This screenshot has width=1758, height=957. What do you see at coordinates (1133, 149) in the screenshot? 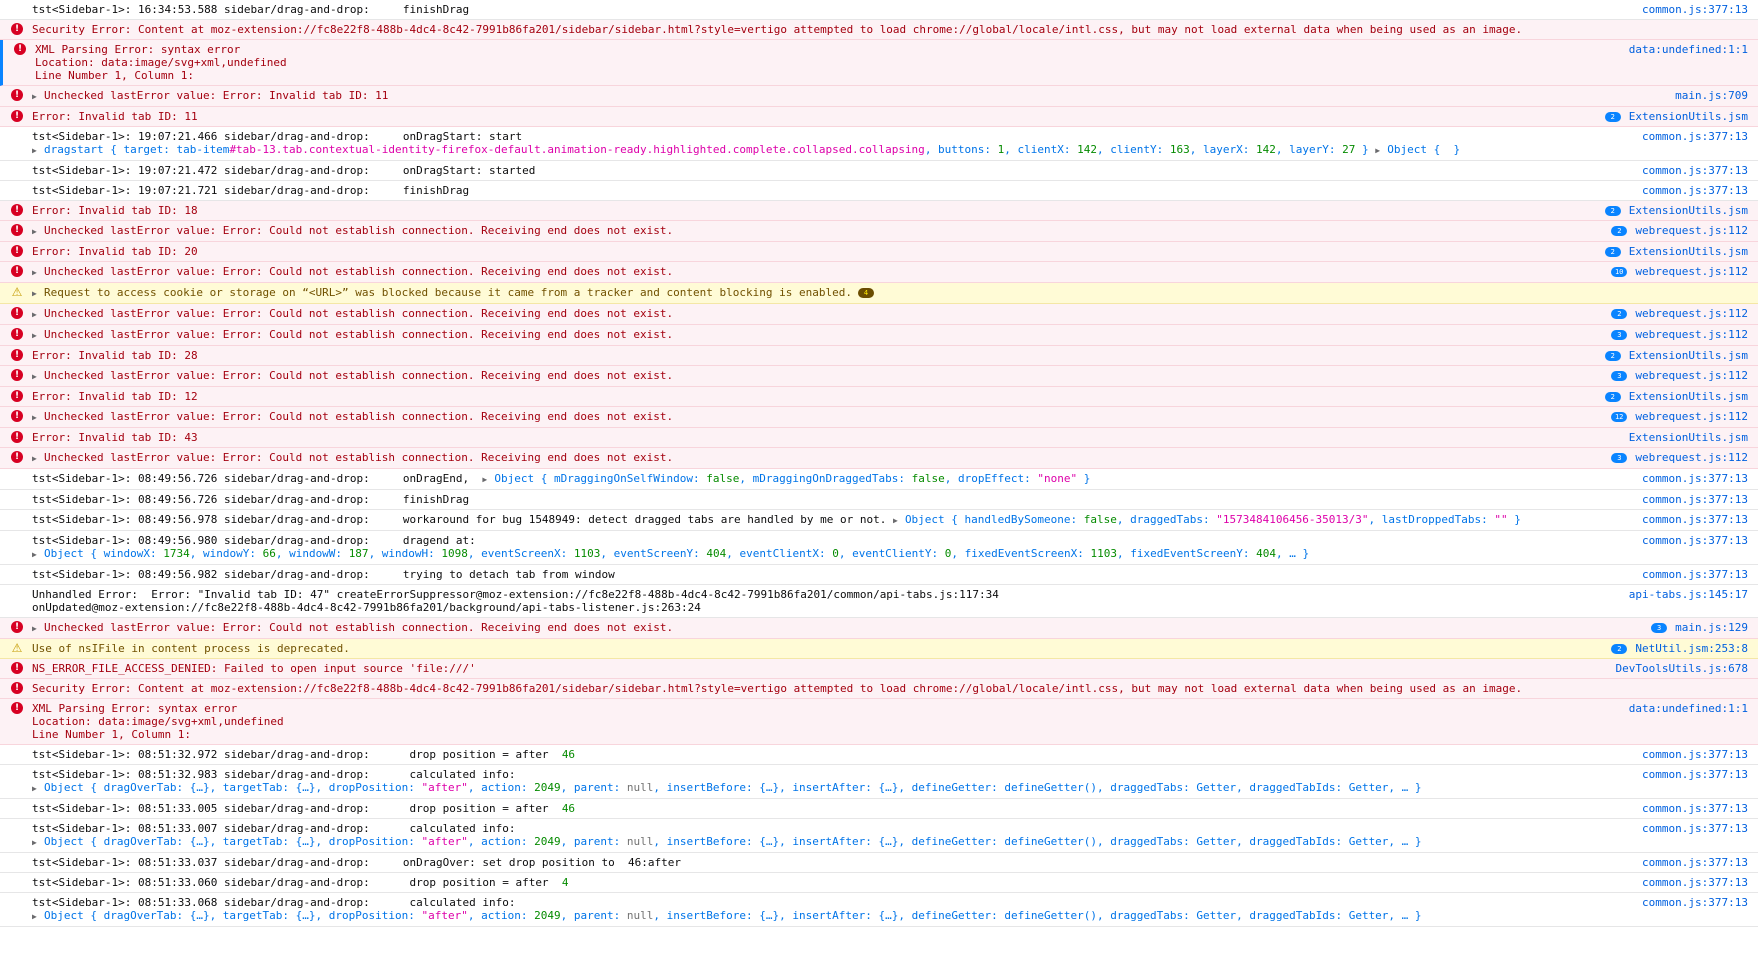
I see `object-inspector: , clientY:` at bounding box center [1133, 149].